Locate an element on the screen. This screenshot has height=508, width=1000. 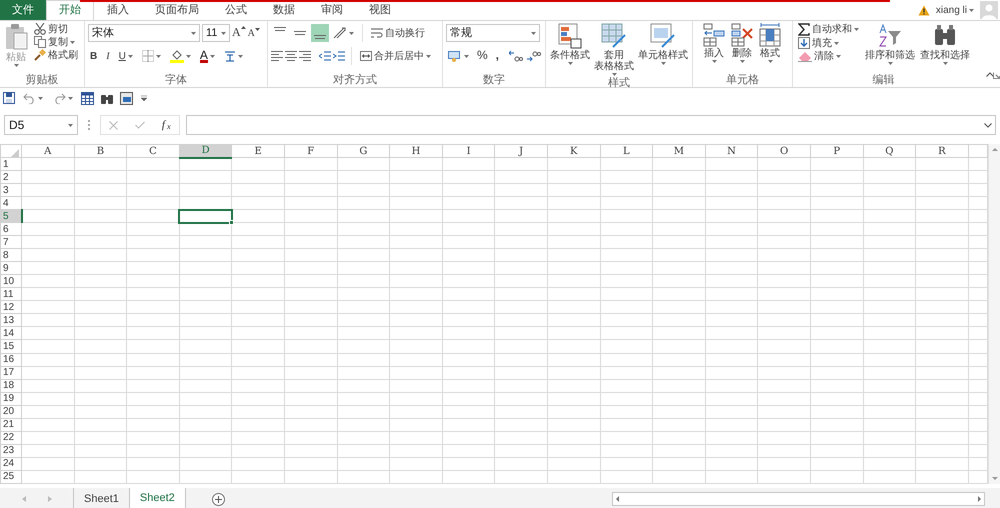
row-header: 22 is located at coordinates (11, 437).